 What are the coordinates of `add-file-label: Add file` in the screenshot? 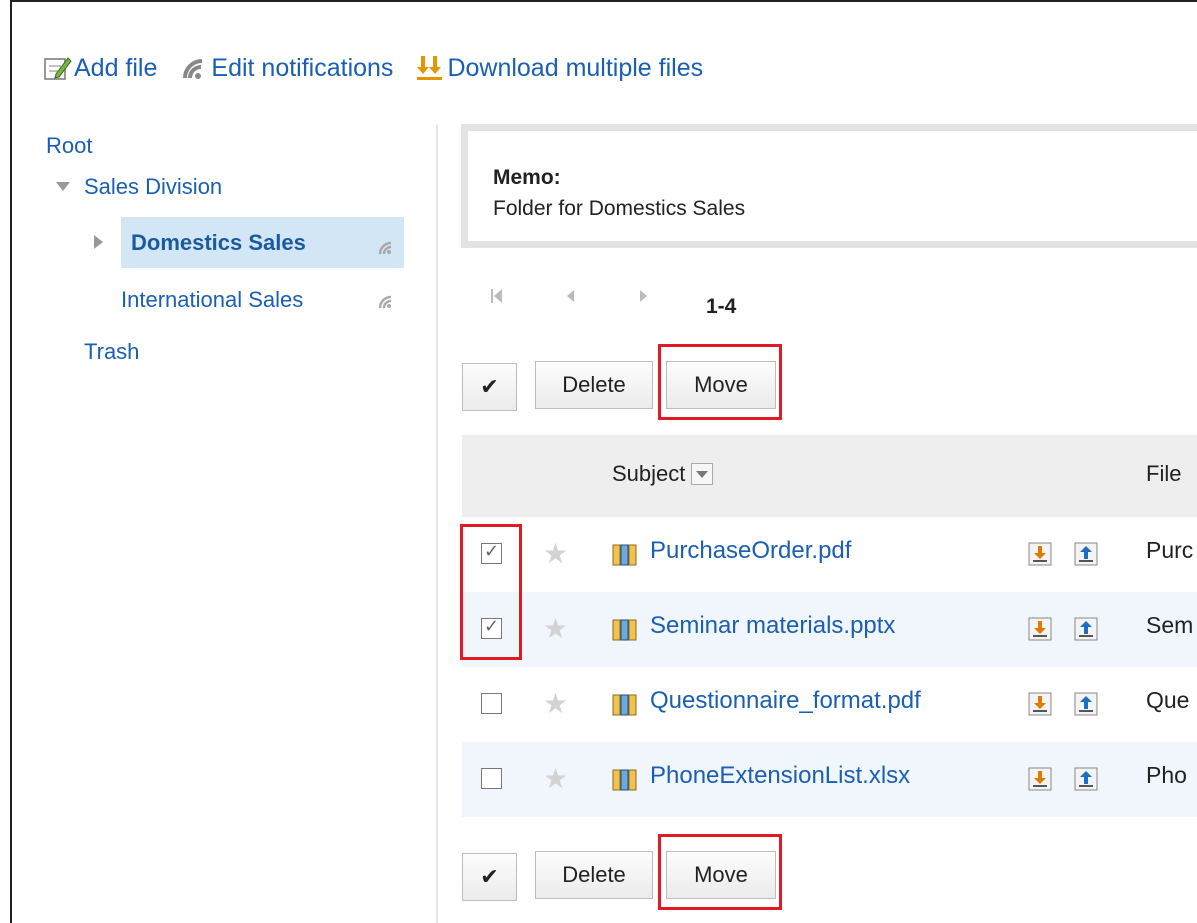 It's located at (116, 67).